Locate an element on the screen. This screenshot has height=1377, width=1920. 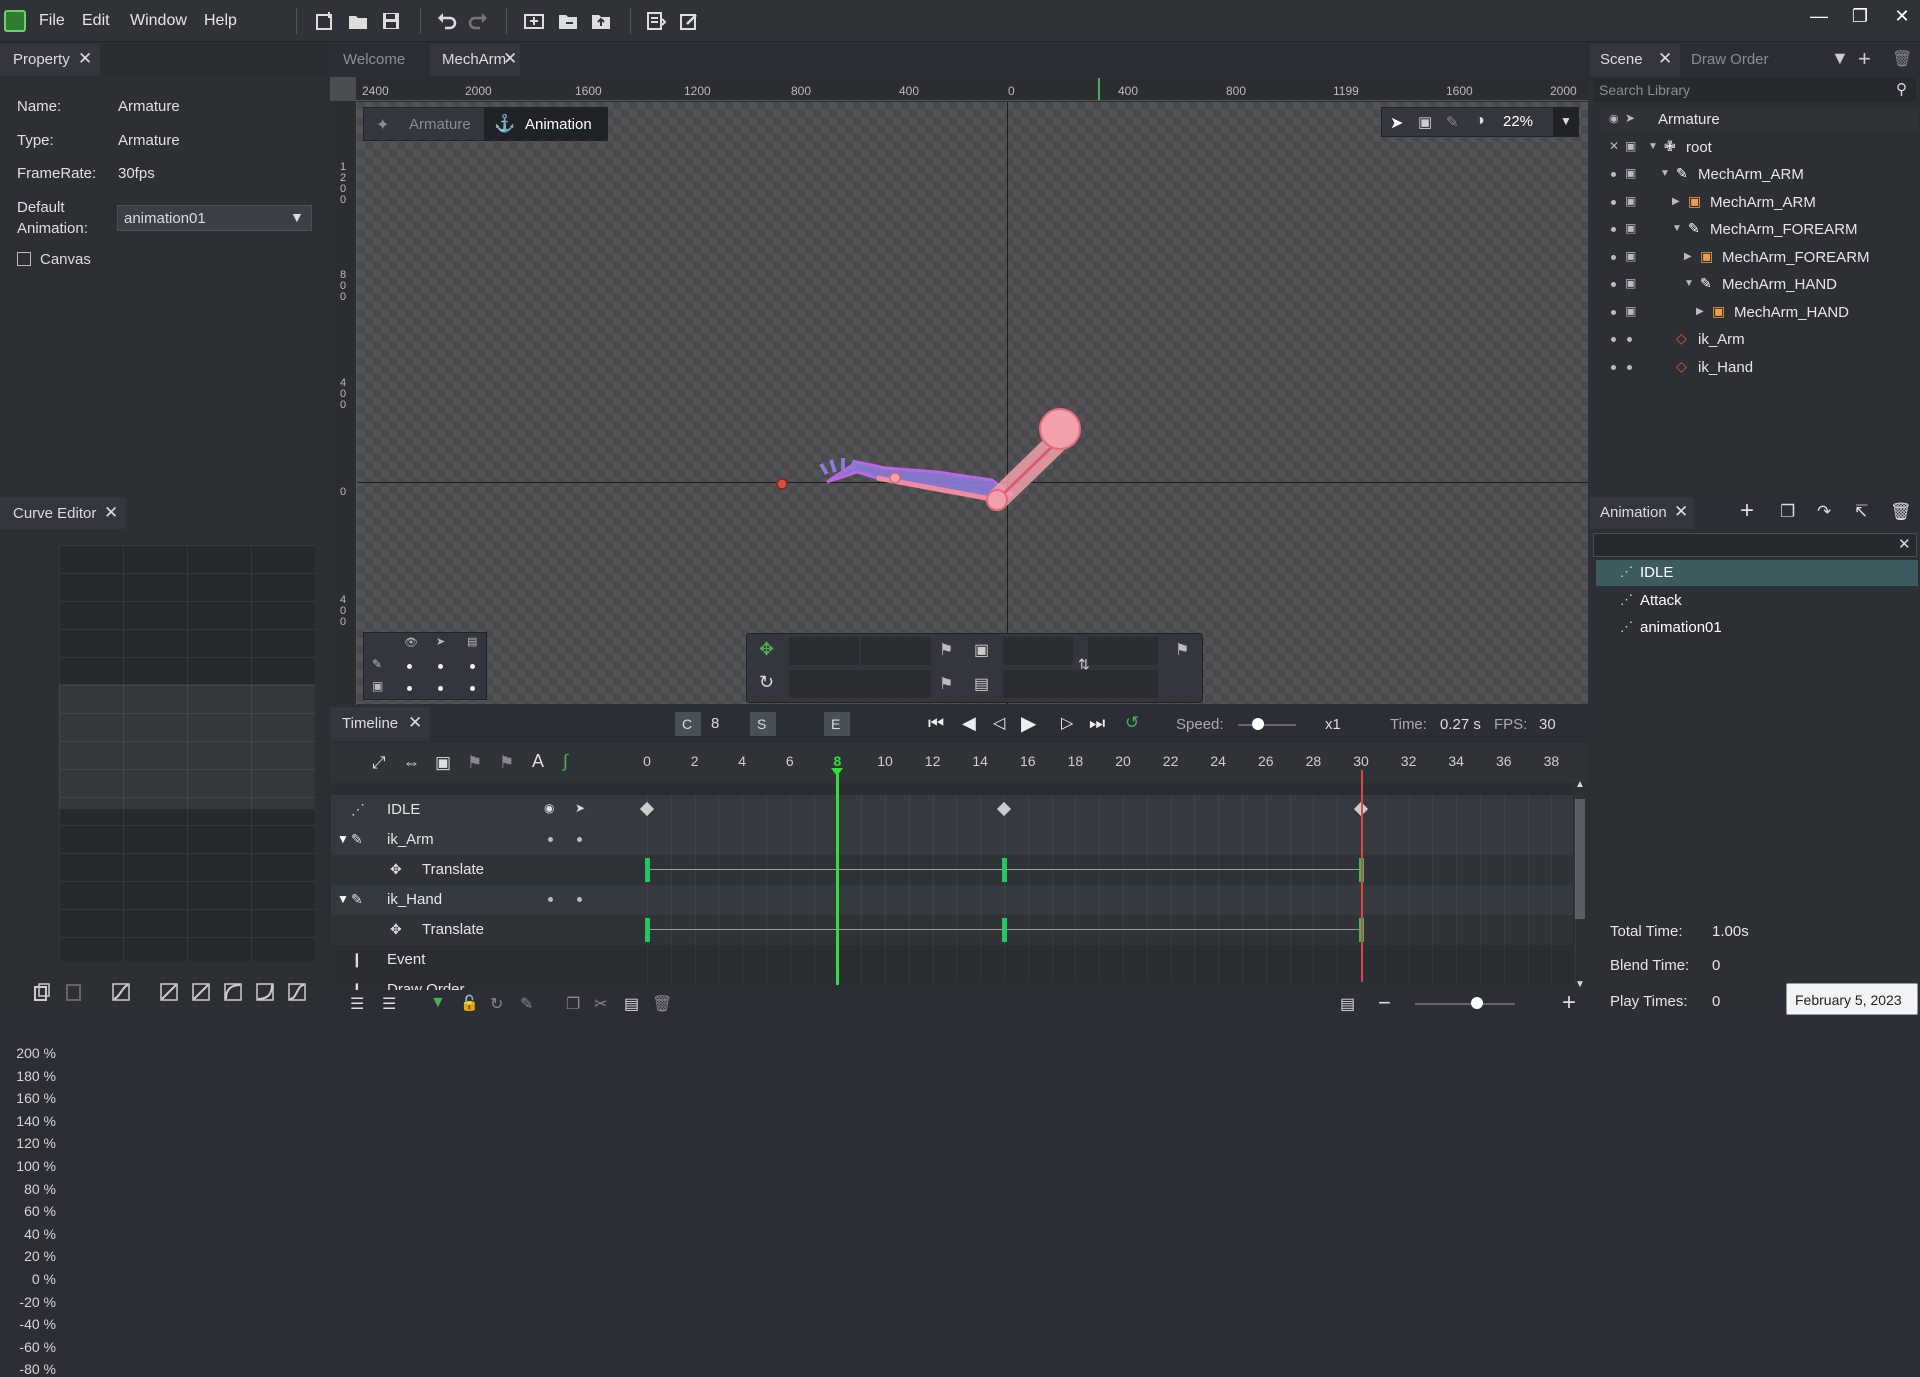
speed-slider-handle is located at coordinates (1258, 724).